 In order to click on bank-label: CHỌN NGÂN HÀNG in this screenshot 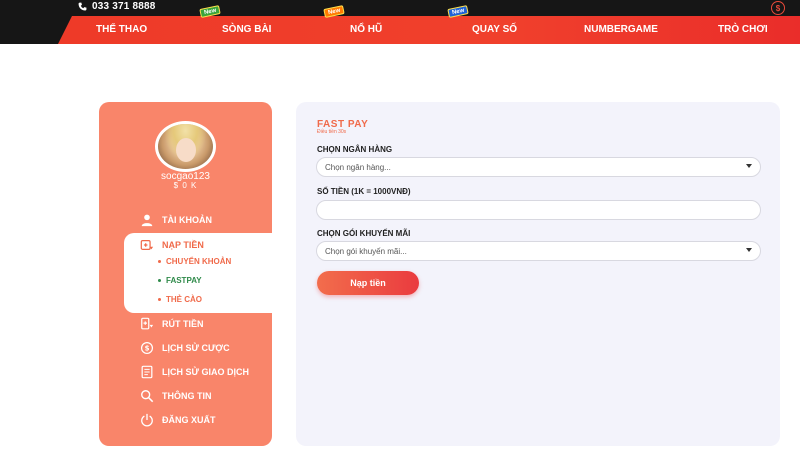, I will do `click(355, 149)`.